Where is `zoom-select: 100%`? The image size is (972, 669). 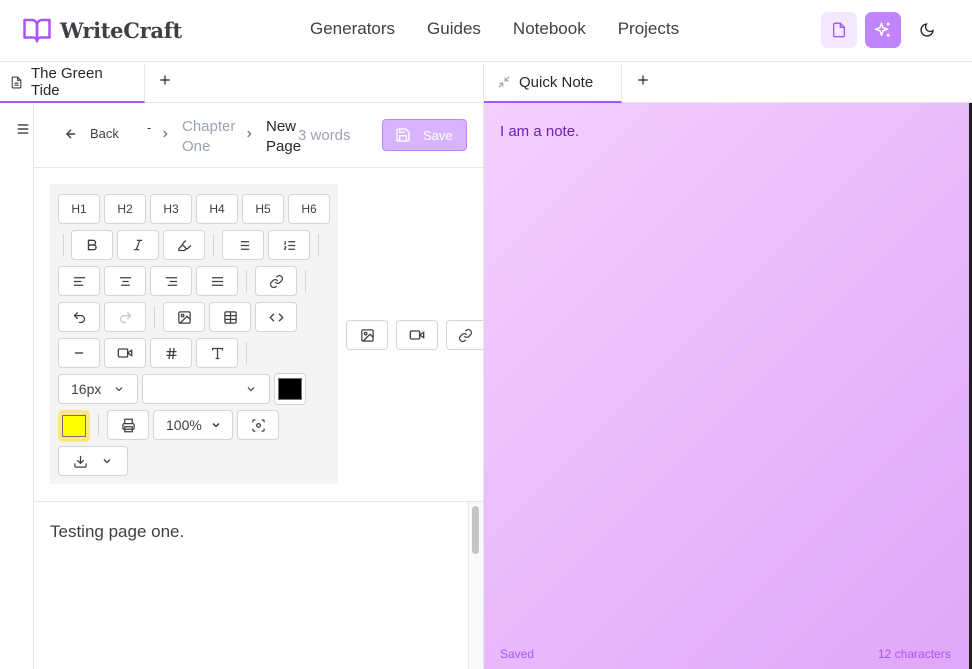 zoom-select: 100% is located at coordinates (193, 425).